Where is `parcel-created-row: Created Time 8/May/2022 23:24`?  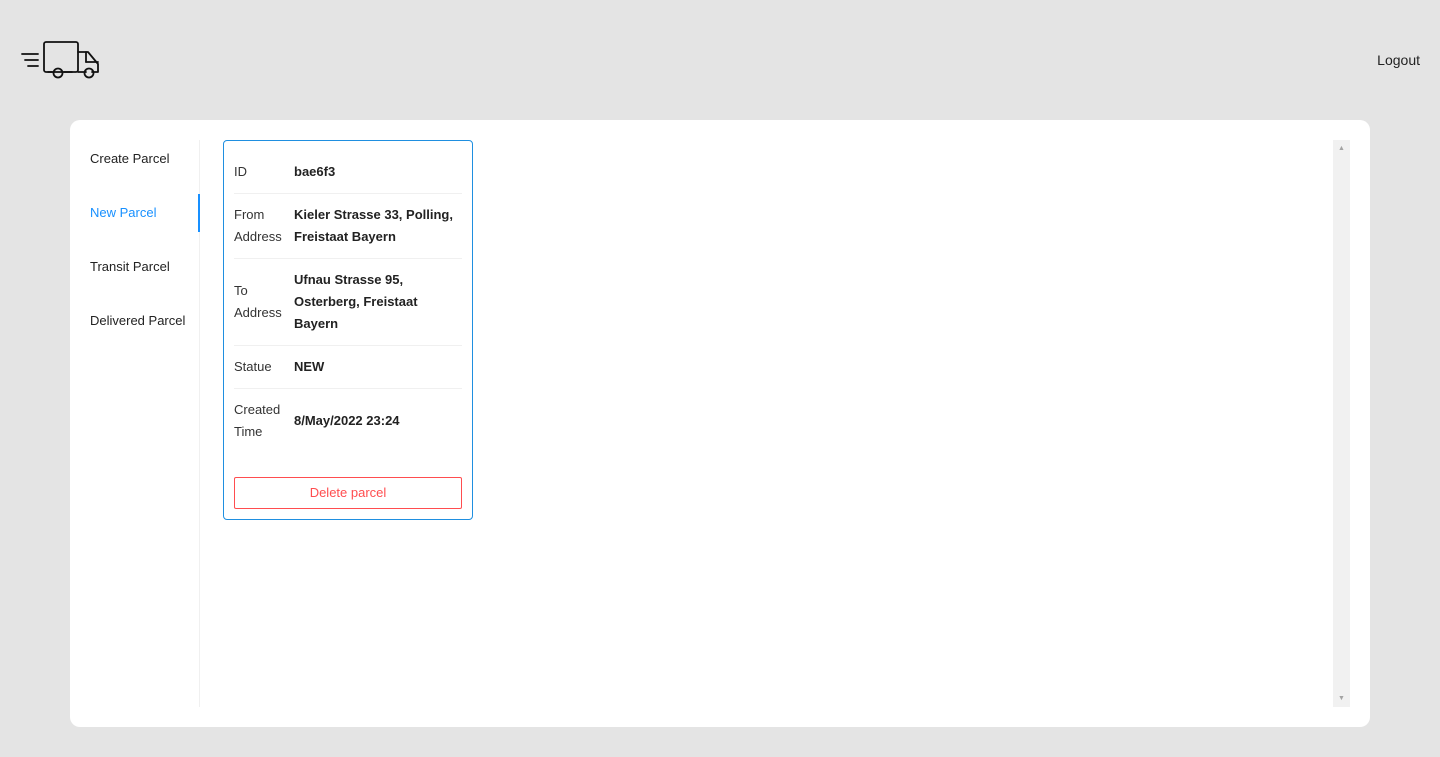
parcel-created-row: Created Time 8/May/2022 23:24 is located at coordinates (348, 421).